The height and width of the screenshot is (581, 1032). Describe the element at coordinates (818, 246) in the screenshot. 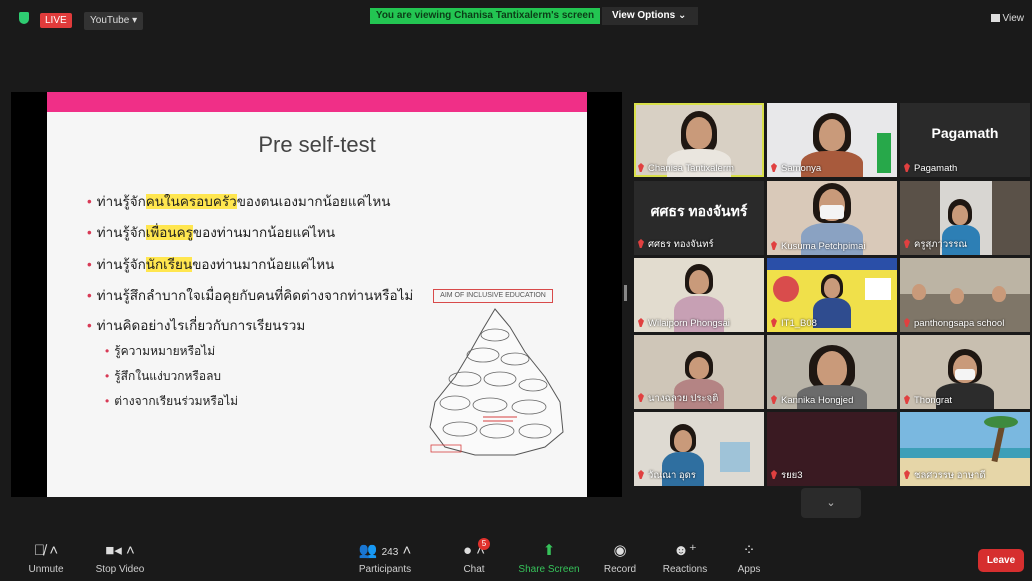

I see `participant-name: Kusuma Petchpimai` at that location.